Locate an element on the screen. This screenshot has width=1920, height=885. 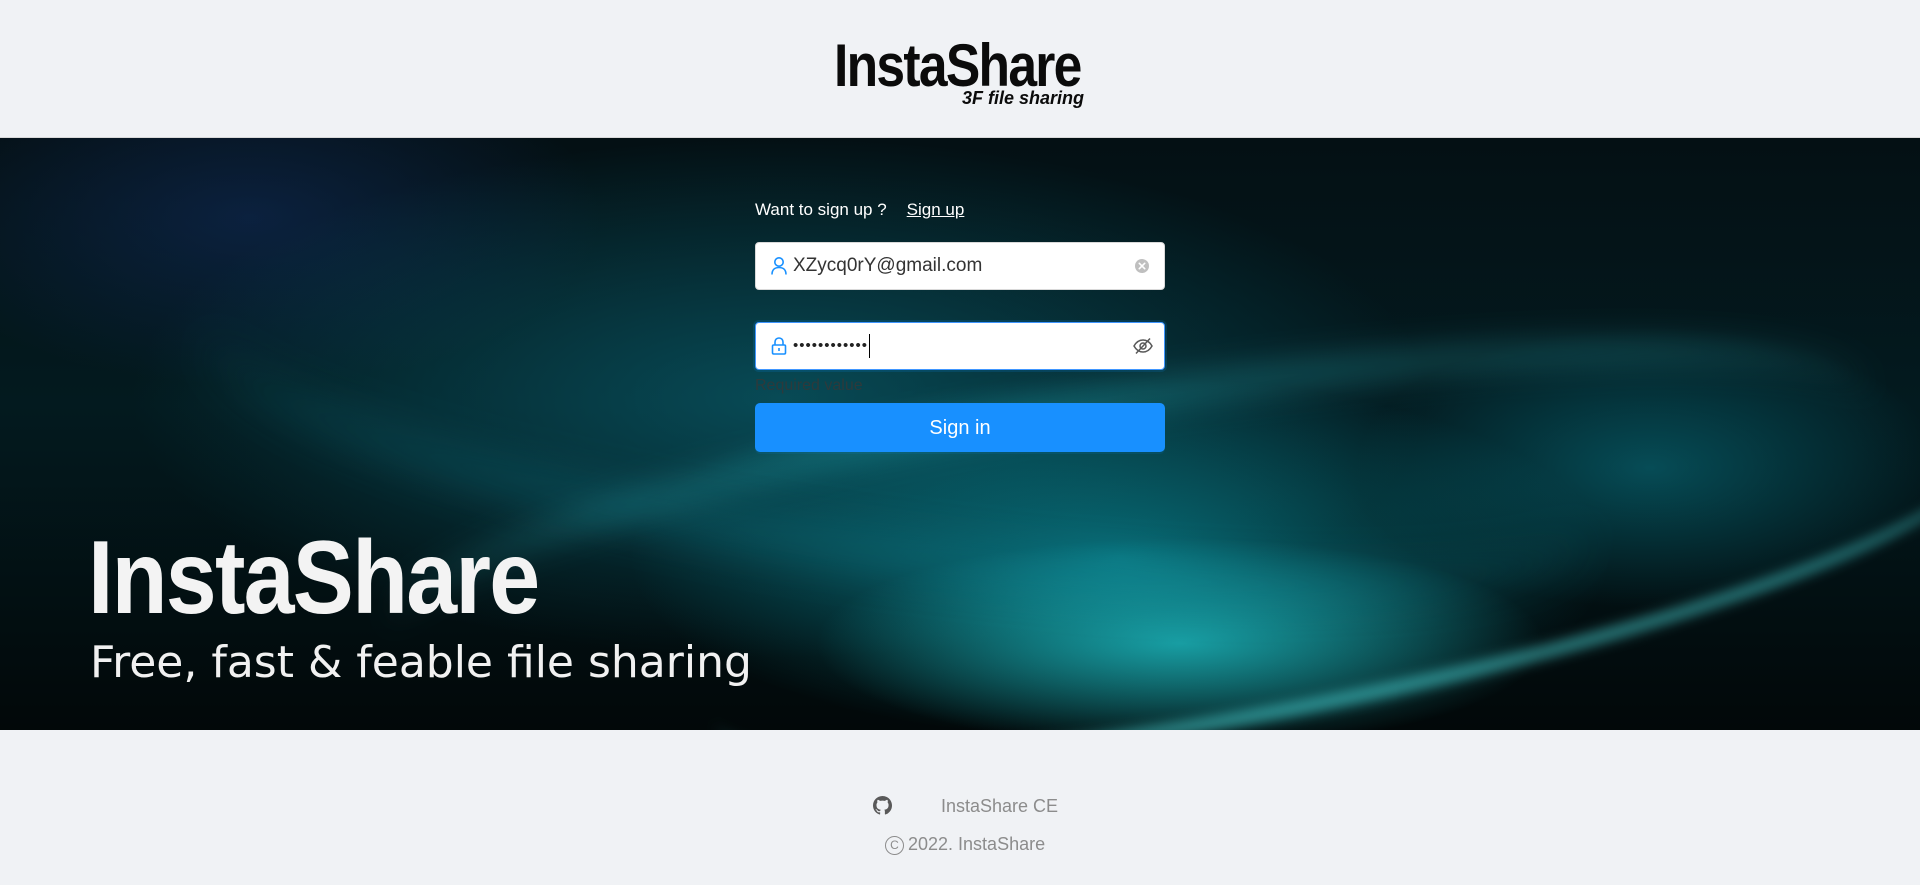
copyright-text: 2022. InstaShare is located at coordinates (977, 844).